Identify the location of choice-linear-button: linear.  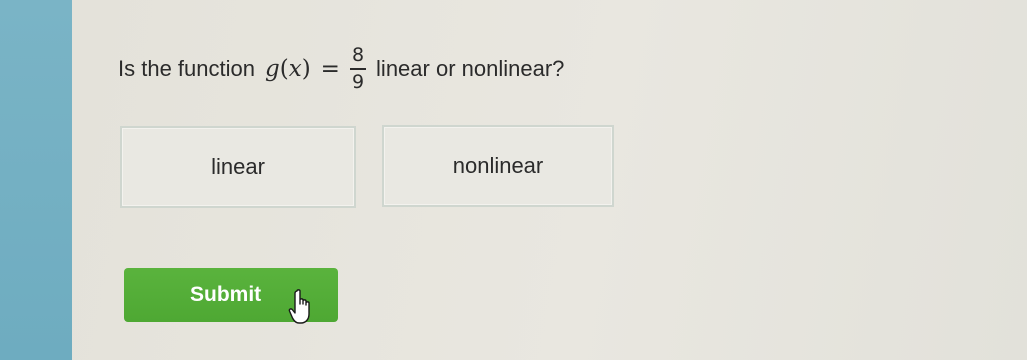
(238, 167).